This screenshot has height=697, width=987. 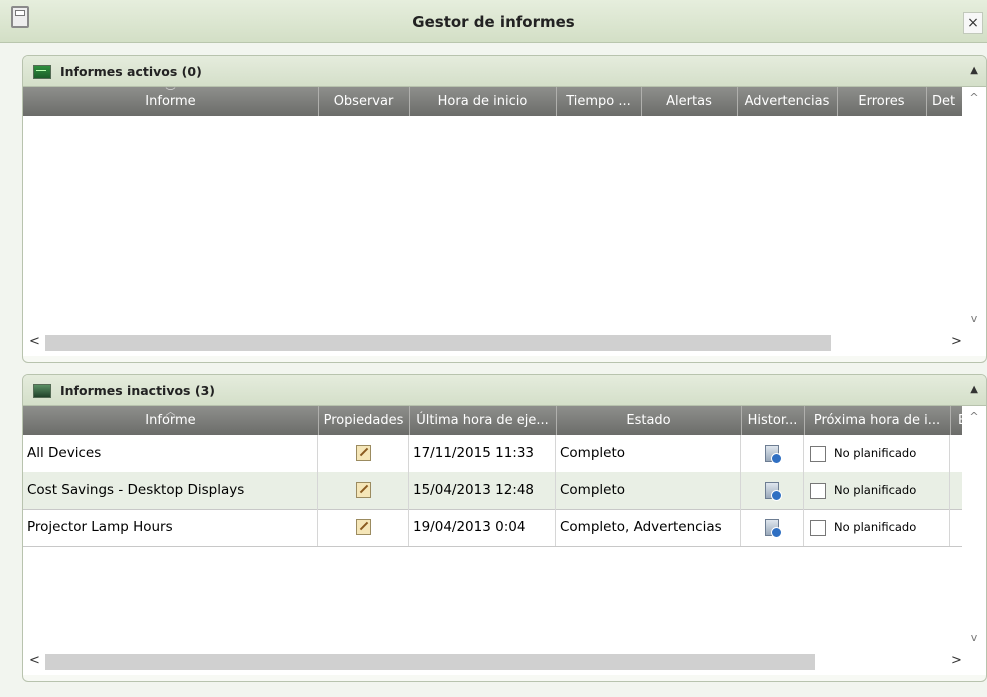 What do you see at coordinates (648, 527) in the screenshot?
I see `status-cell: Completo, Advertencias` at bounding box center [648, 527].